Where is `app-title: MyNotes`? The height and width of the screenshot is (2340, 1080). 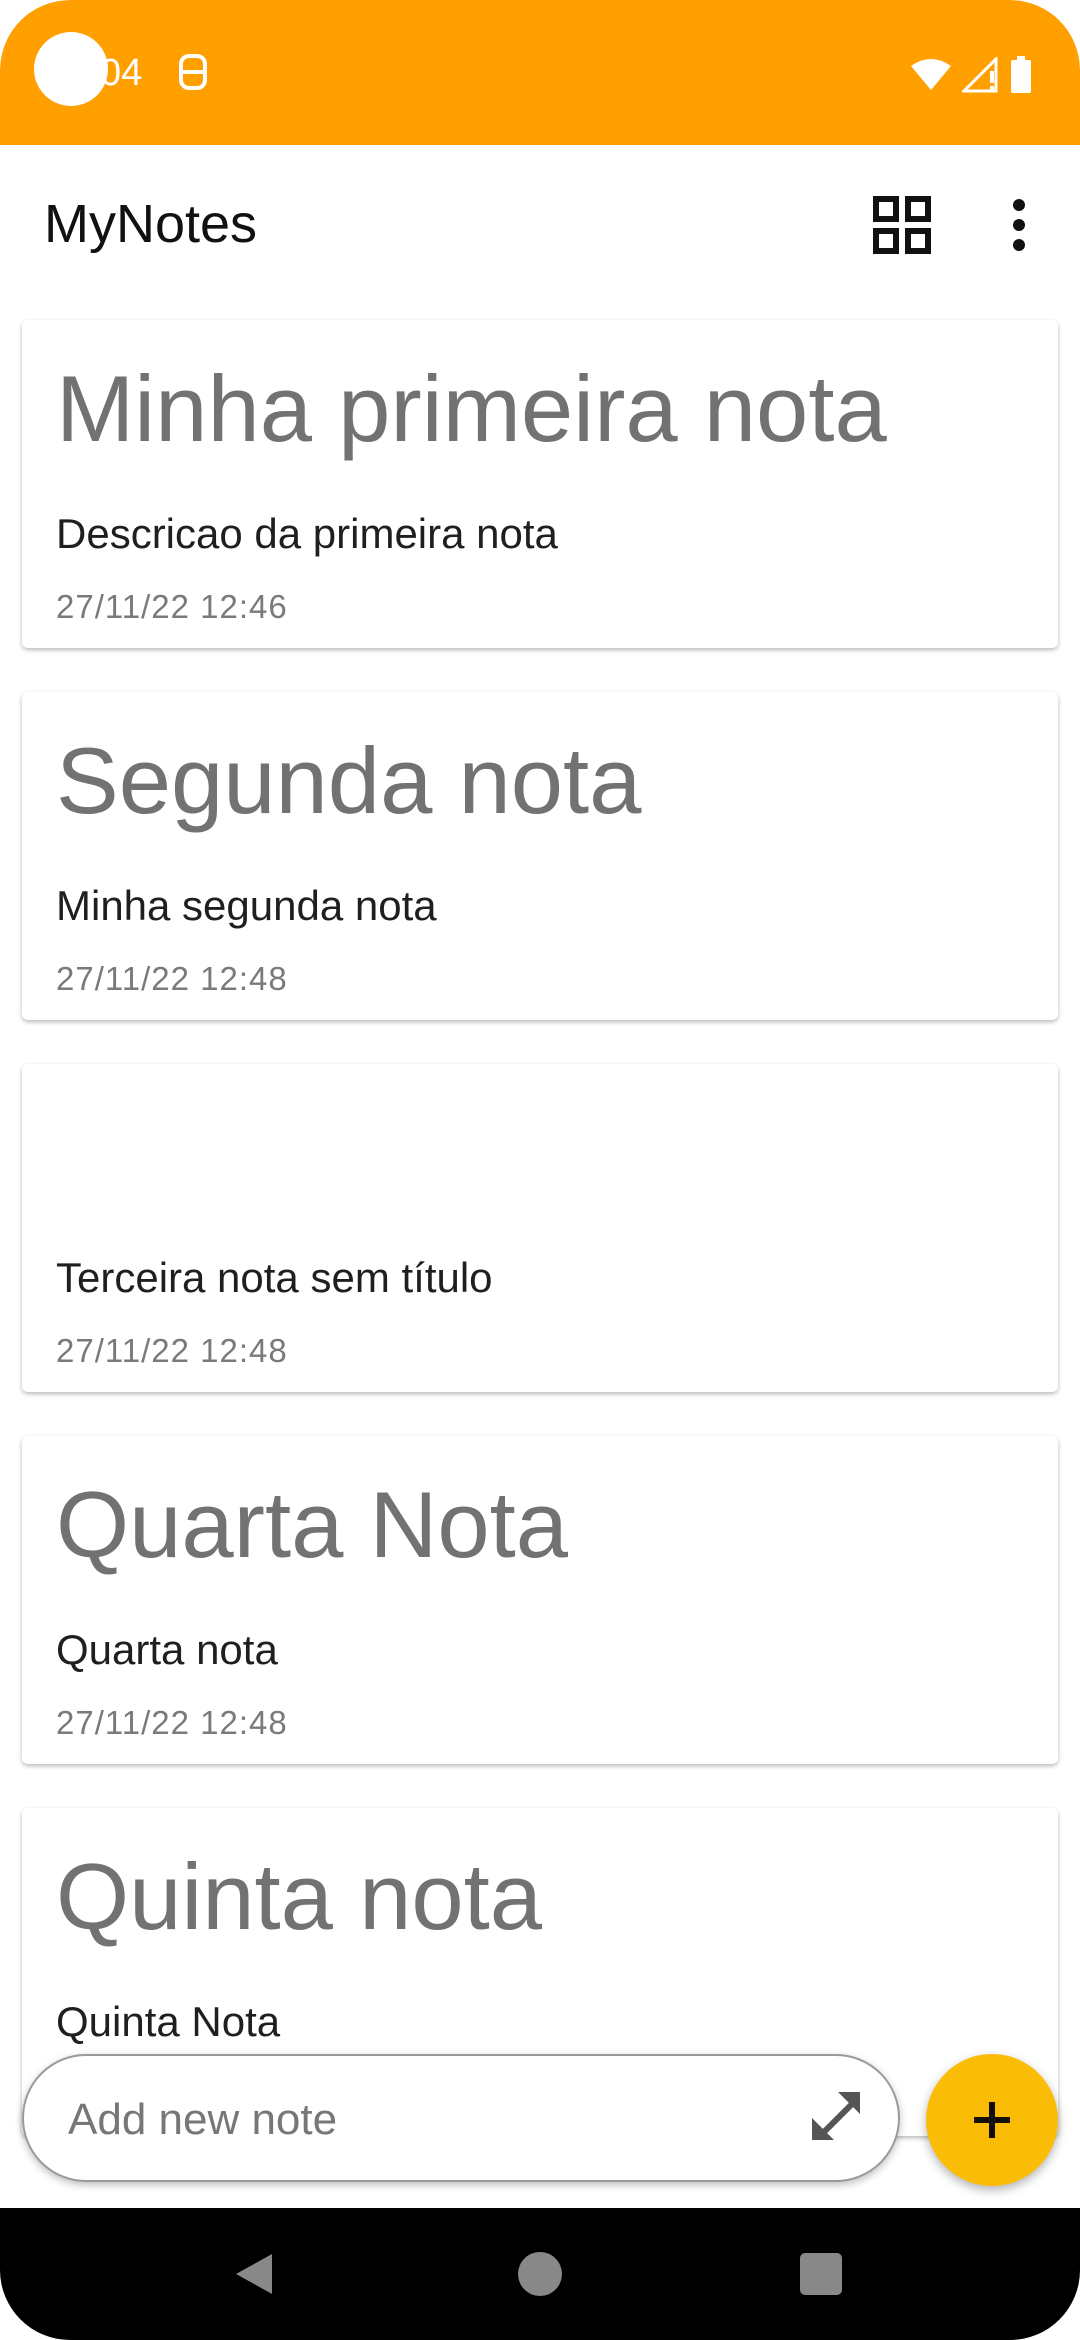 app-title: MyNotes is located at coordinates (151, 224).